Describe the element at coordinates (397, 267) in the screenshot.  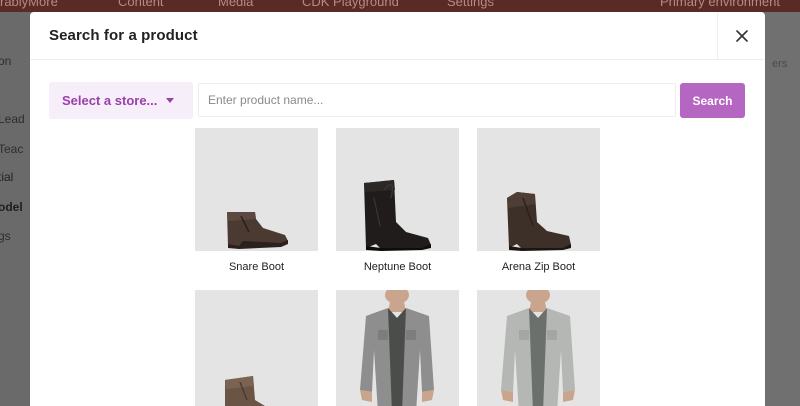
I see `product-name: Neptune Boot` at that location.